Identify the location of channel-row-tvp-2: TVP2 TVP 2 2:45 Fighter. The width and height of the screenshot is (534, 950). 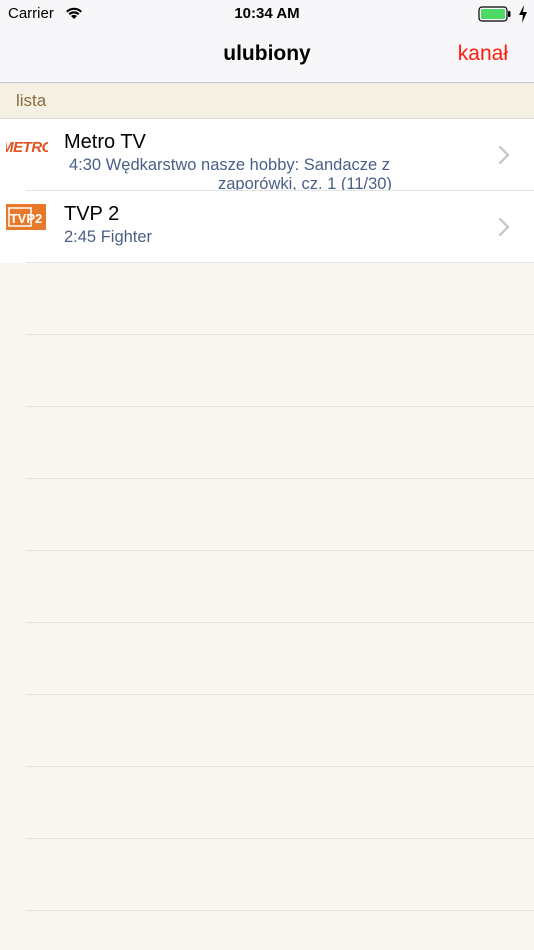
(267, 227).